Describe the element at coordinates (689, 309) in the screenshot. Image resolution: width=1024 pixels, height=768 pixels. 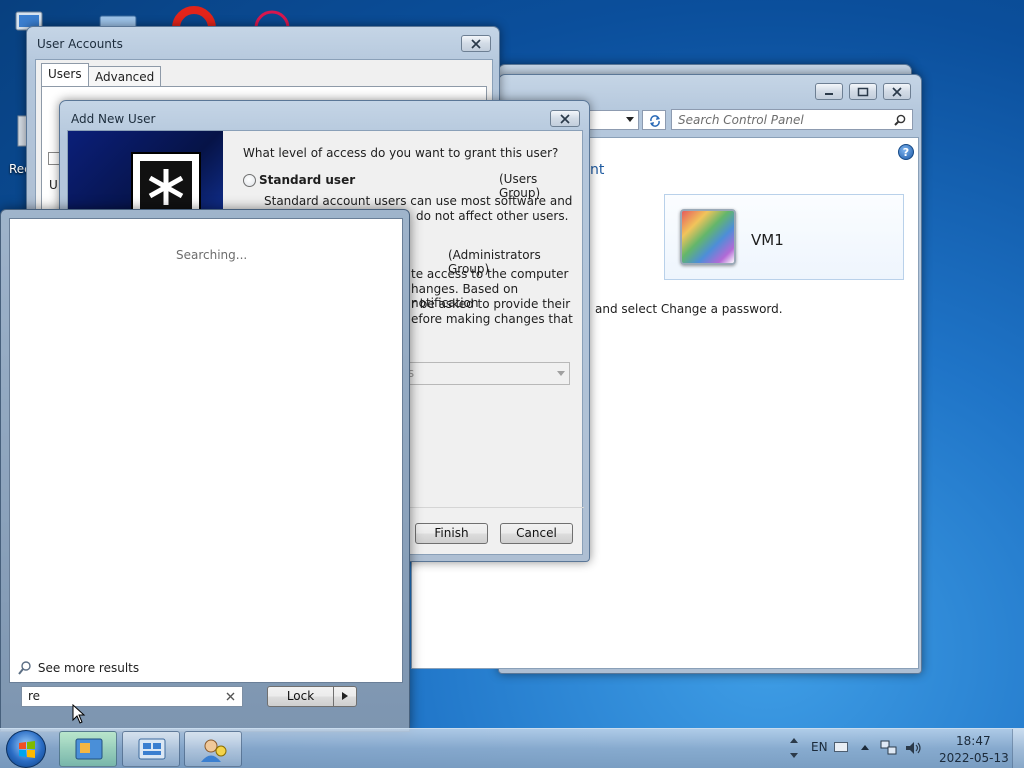
I see `change-password-instructions: and select Change a password.` at that location.